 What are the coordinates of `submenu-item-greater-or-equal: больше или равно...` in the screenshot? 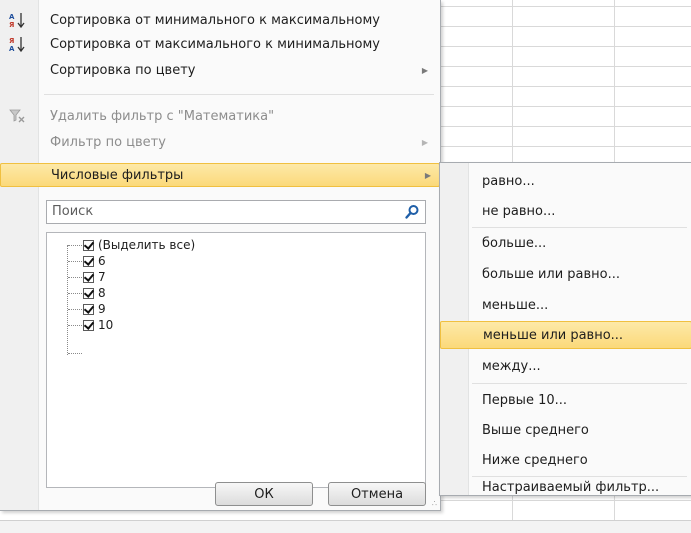 It's located at (566, 274).